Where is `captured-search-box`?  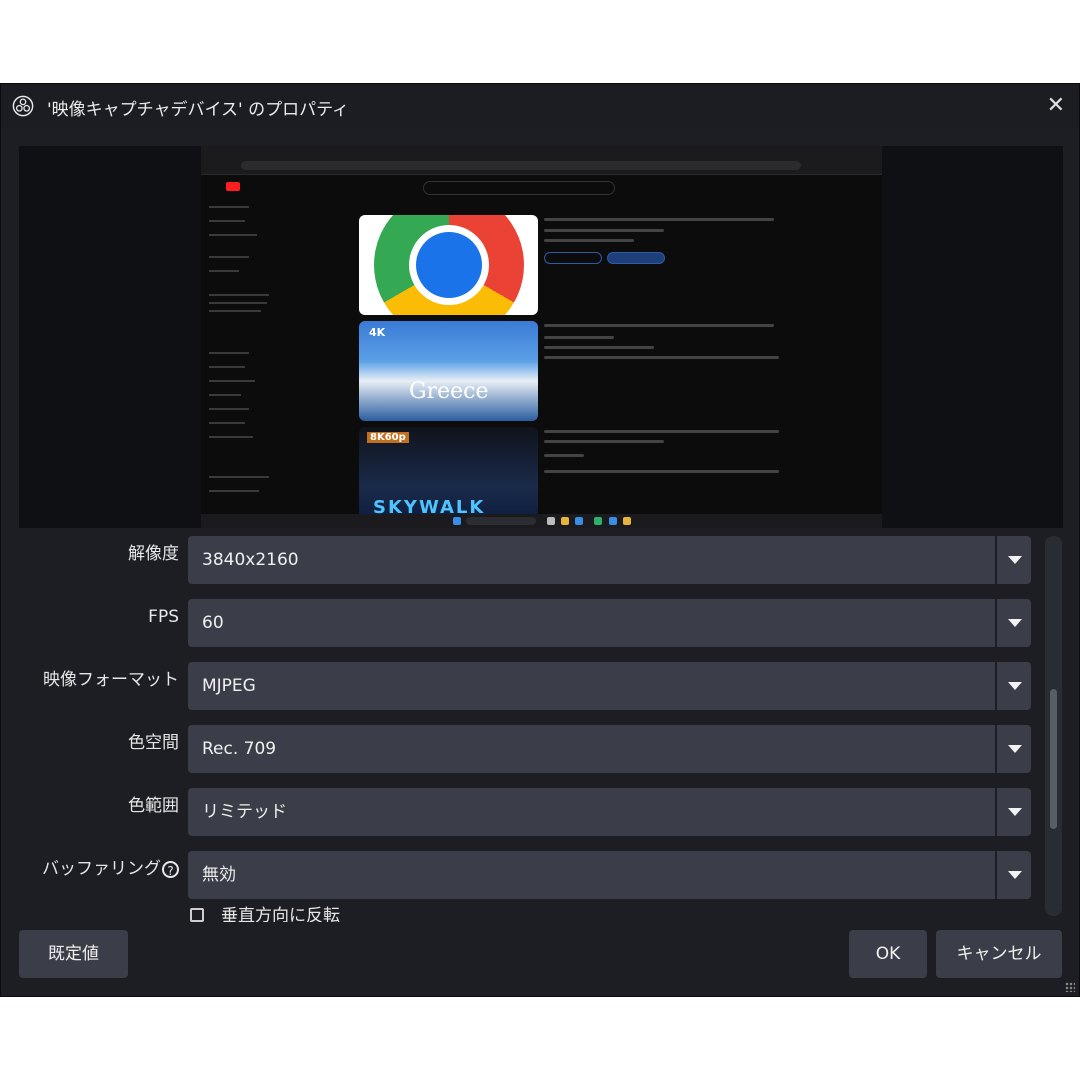
captured-search-box is located at coordinates (519, 188).